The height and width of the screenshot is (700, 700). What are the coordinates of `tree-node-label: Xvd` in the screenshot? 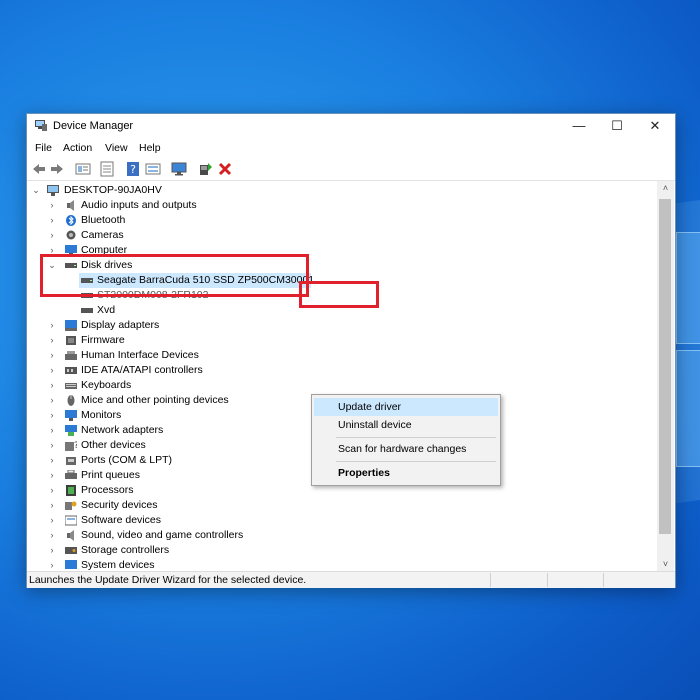 It's located at (106, 310).